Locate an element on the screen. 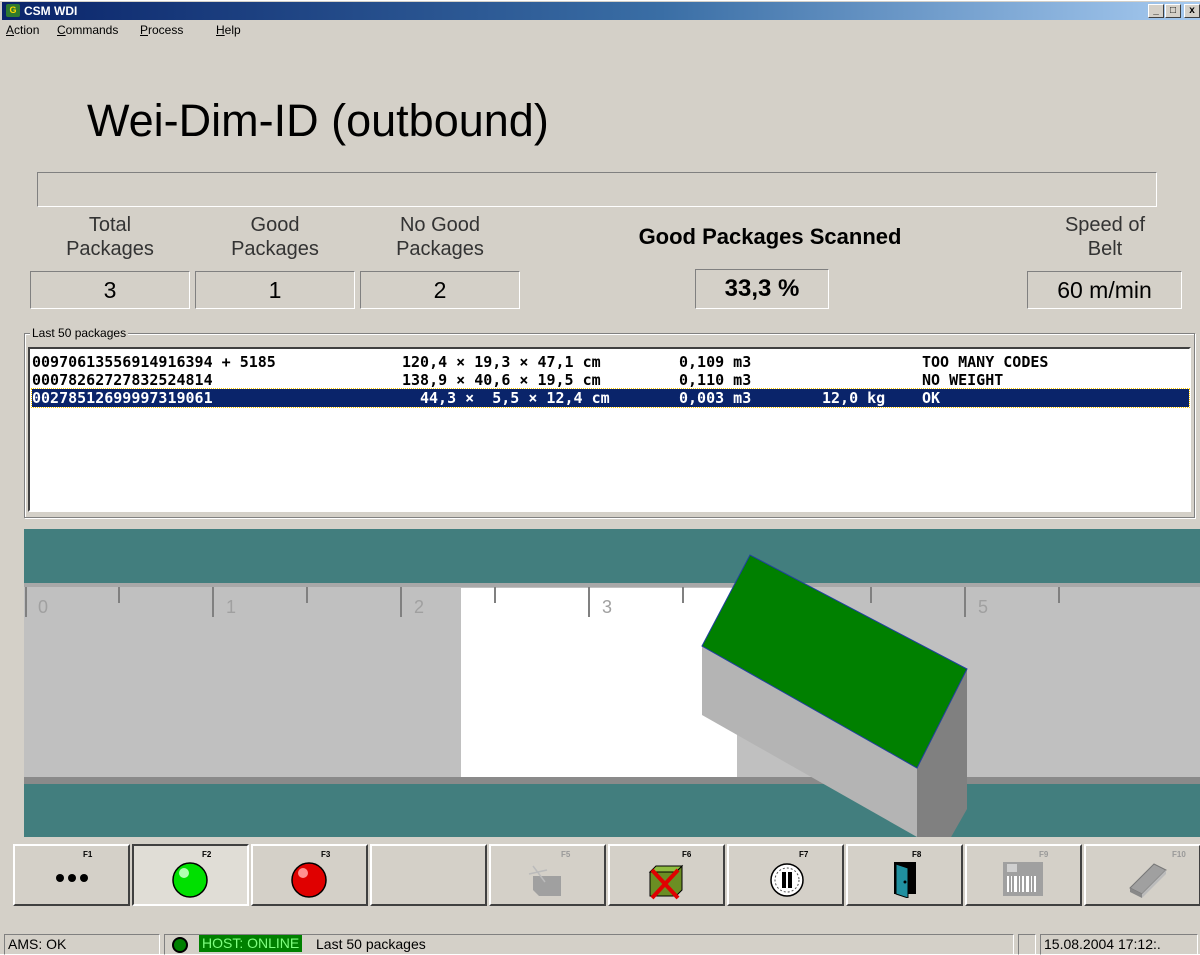  green-light-icon is located at coordinates (190, 880).